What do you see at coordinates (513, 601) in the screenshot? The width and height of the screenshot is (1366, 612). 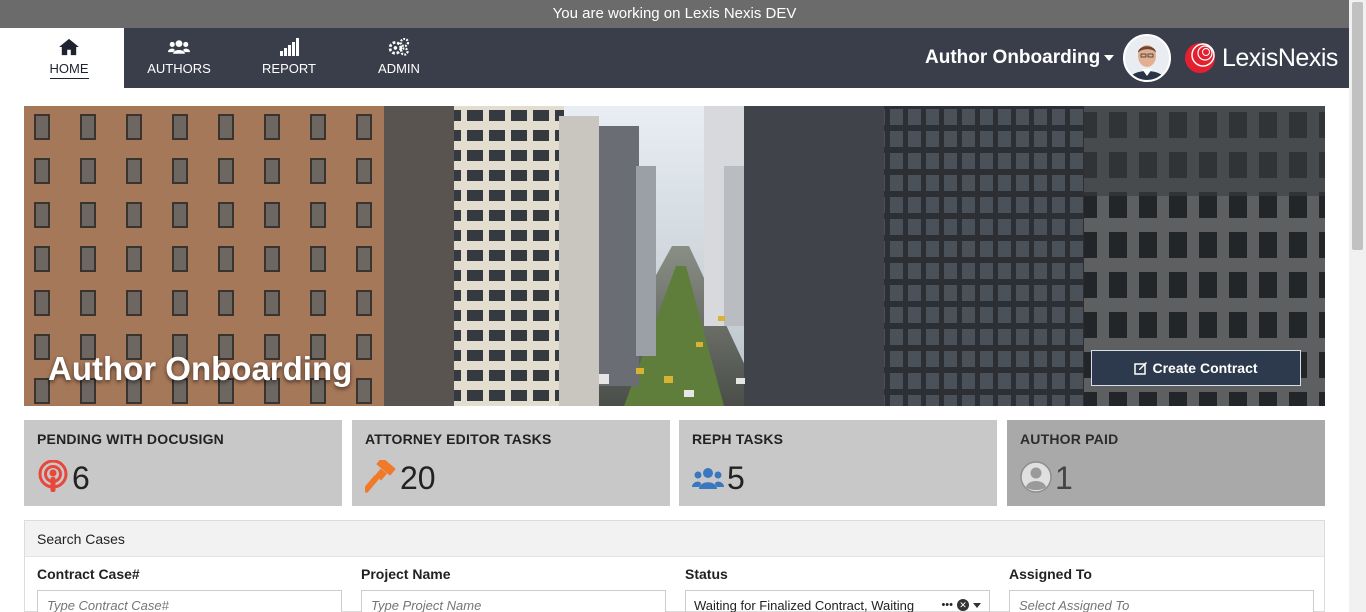 I see `project-name-input` at bounding box center [513, 601].